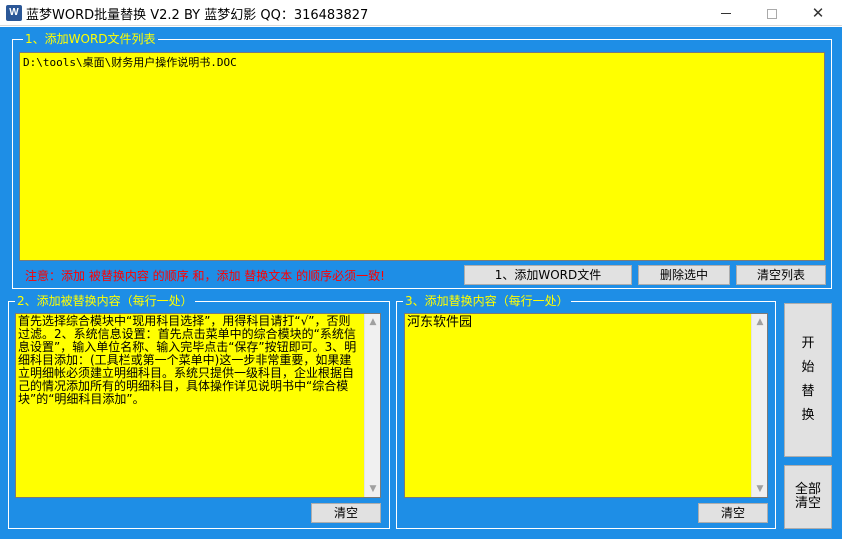 This screenshot has width=842, height=539. I want to click on replacement-content-legend: 3、添加替换内容（每行一处）, so click(487, 301).